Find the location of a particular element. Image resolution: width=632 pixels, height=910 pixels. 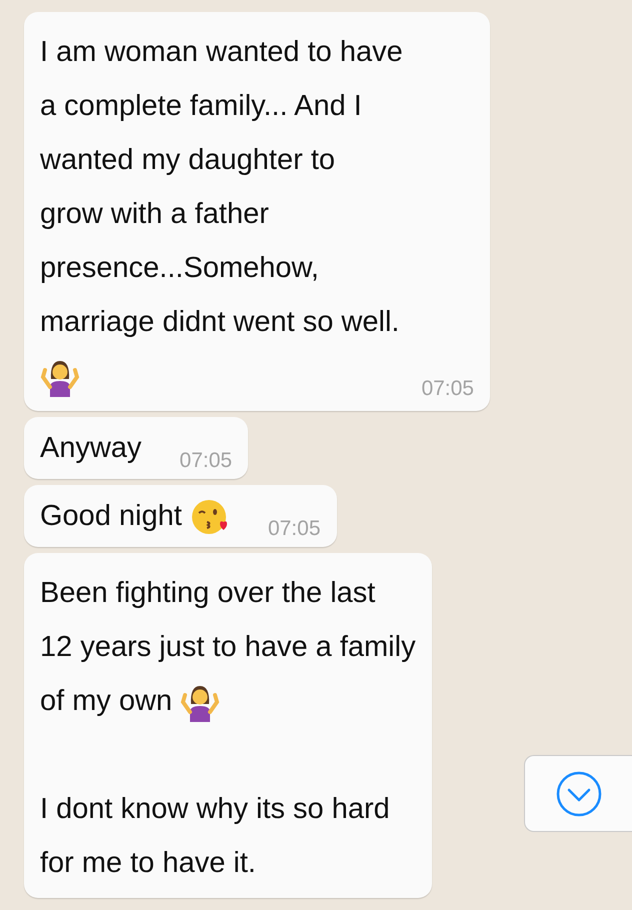

message-text: Anyway is located at coordinates (91, 448).